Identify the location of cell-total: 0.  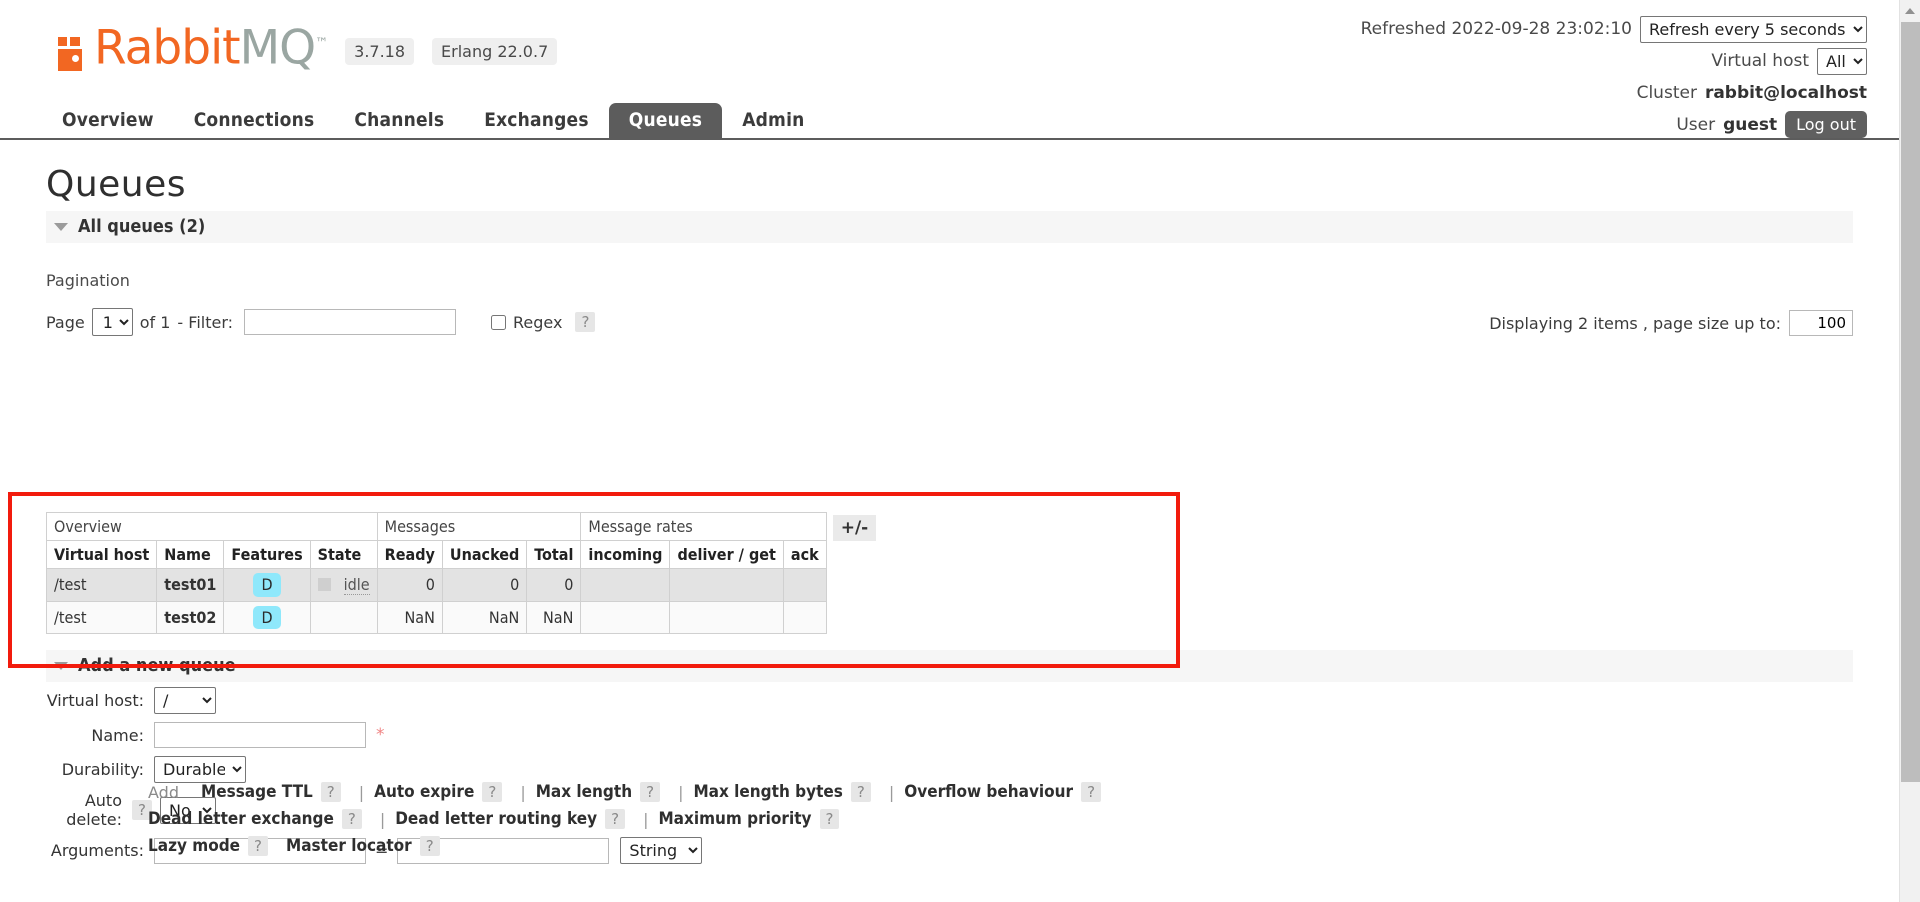
(554, 585).